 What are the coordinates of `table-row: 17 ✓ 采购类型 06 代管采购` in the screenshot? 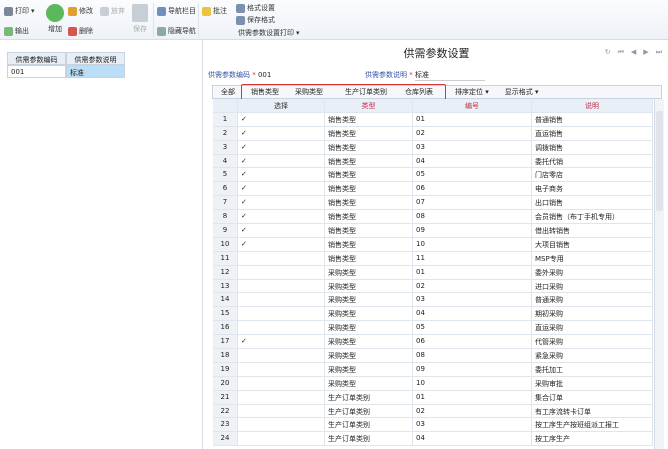 It's located at (433, 342).